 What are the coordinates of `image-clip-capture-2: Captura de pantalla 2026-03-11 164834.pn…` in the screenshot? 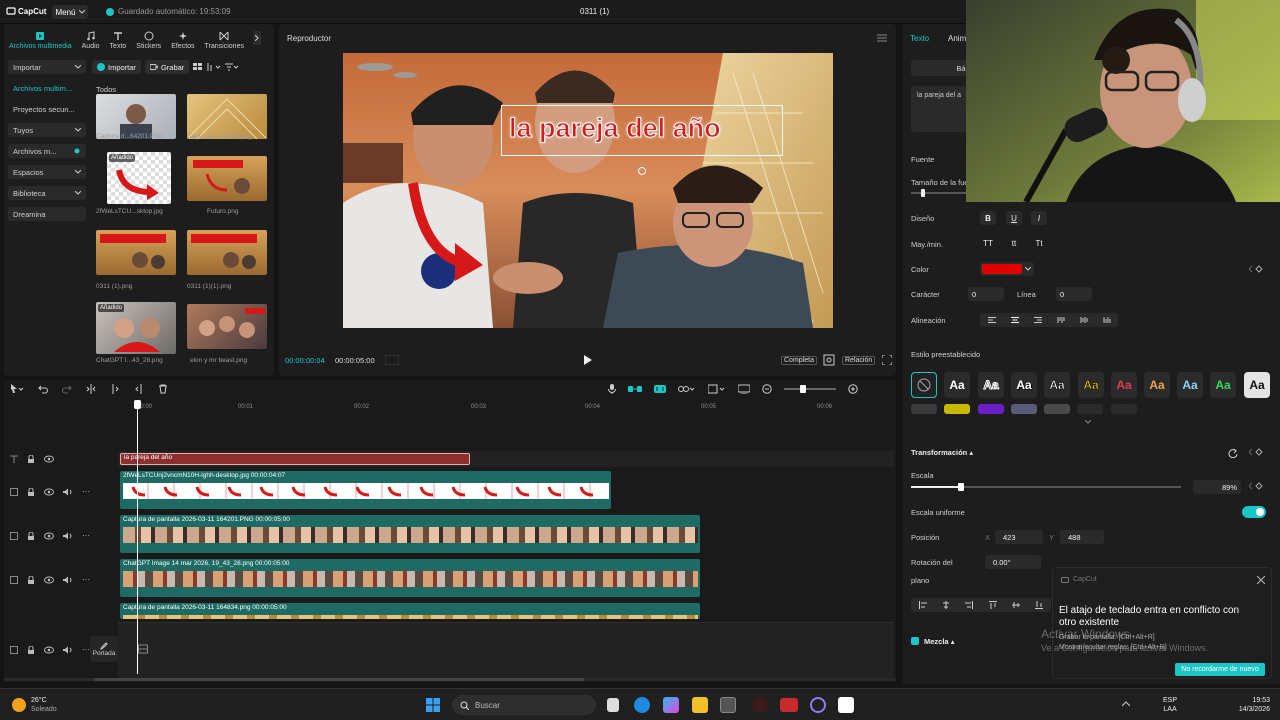 It's located at (410, 611).